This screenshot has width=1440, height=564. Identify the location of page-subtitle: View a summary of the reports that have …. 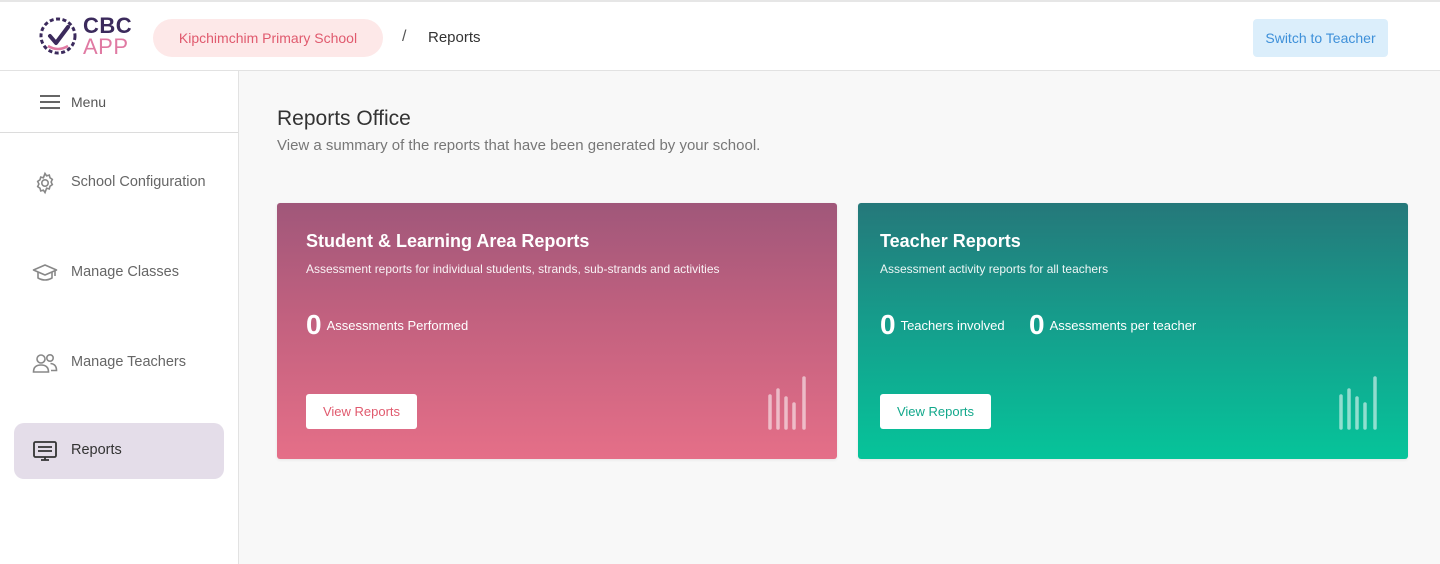
(519, 145).